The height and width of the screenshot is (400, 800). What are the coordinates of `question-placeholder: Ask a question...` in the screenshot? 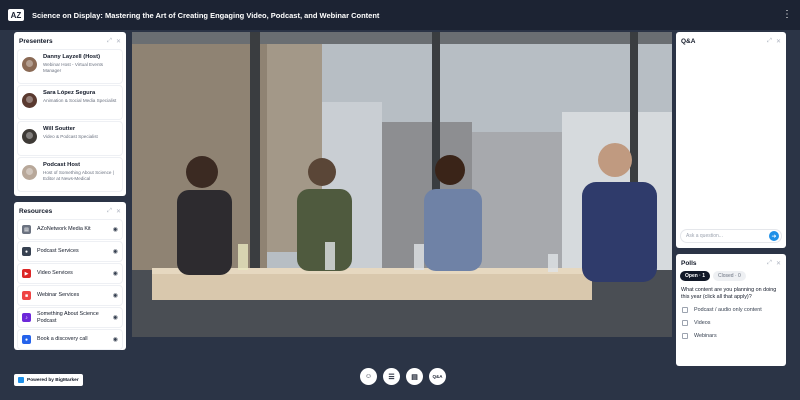 It's located at (704, 236).